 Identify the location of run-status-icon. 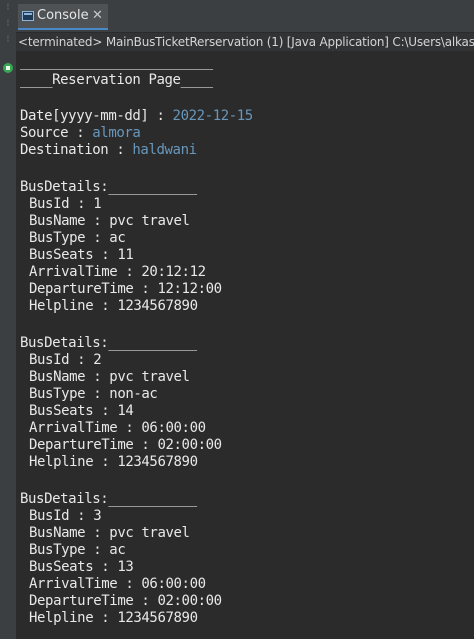
(8, 68).